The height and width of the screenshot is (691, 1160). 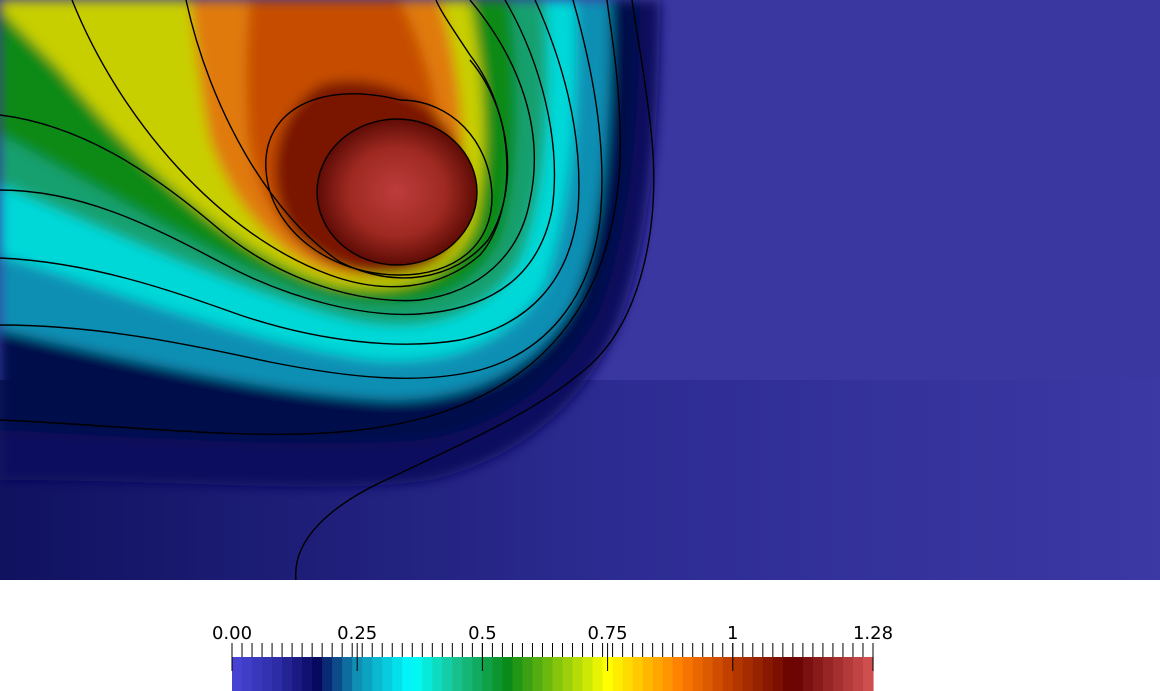 What do you see at coordinates (552, 633) in the screenshot?
I see `colorbar-tick-labels: 0.00 0.25 0.5 0.75 1 1.28` at bounding box center [552, 633].